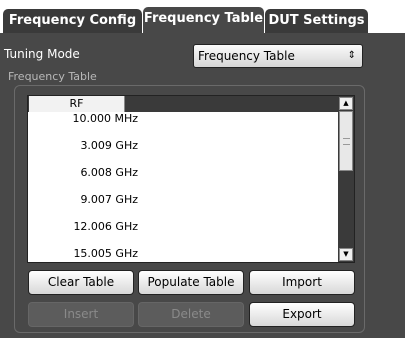 The height and width of the screenshot is (338, 405). Describe the element at coordinates (346, 179) in the screenshot. I see `table-scrollbar: ▲ ▼` at that location.